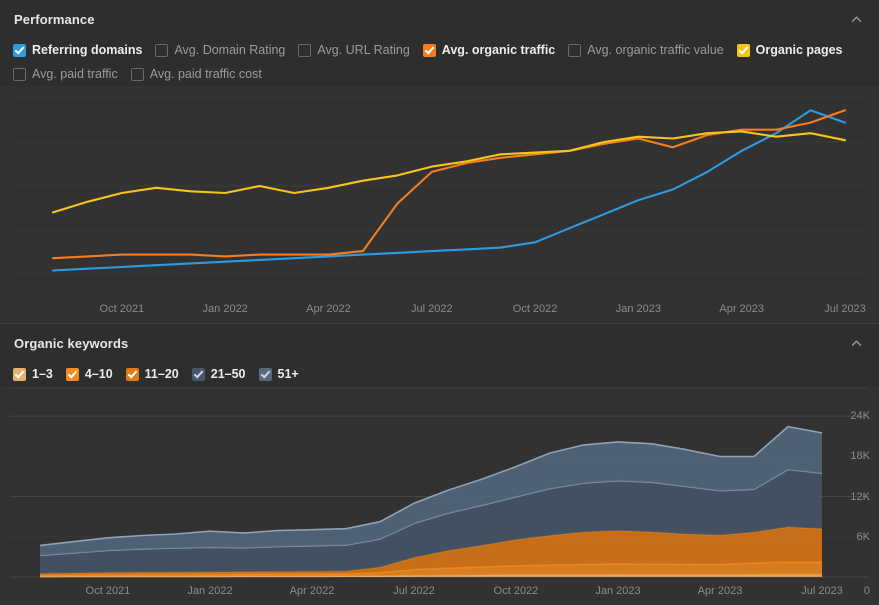 The width and height of the screenshot is (879, 605). What do you see at coordinates (498, 50) in the screenshot?
I see `legend-label: Avg. organic traffic` at bounding box center [498, 50].